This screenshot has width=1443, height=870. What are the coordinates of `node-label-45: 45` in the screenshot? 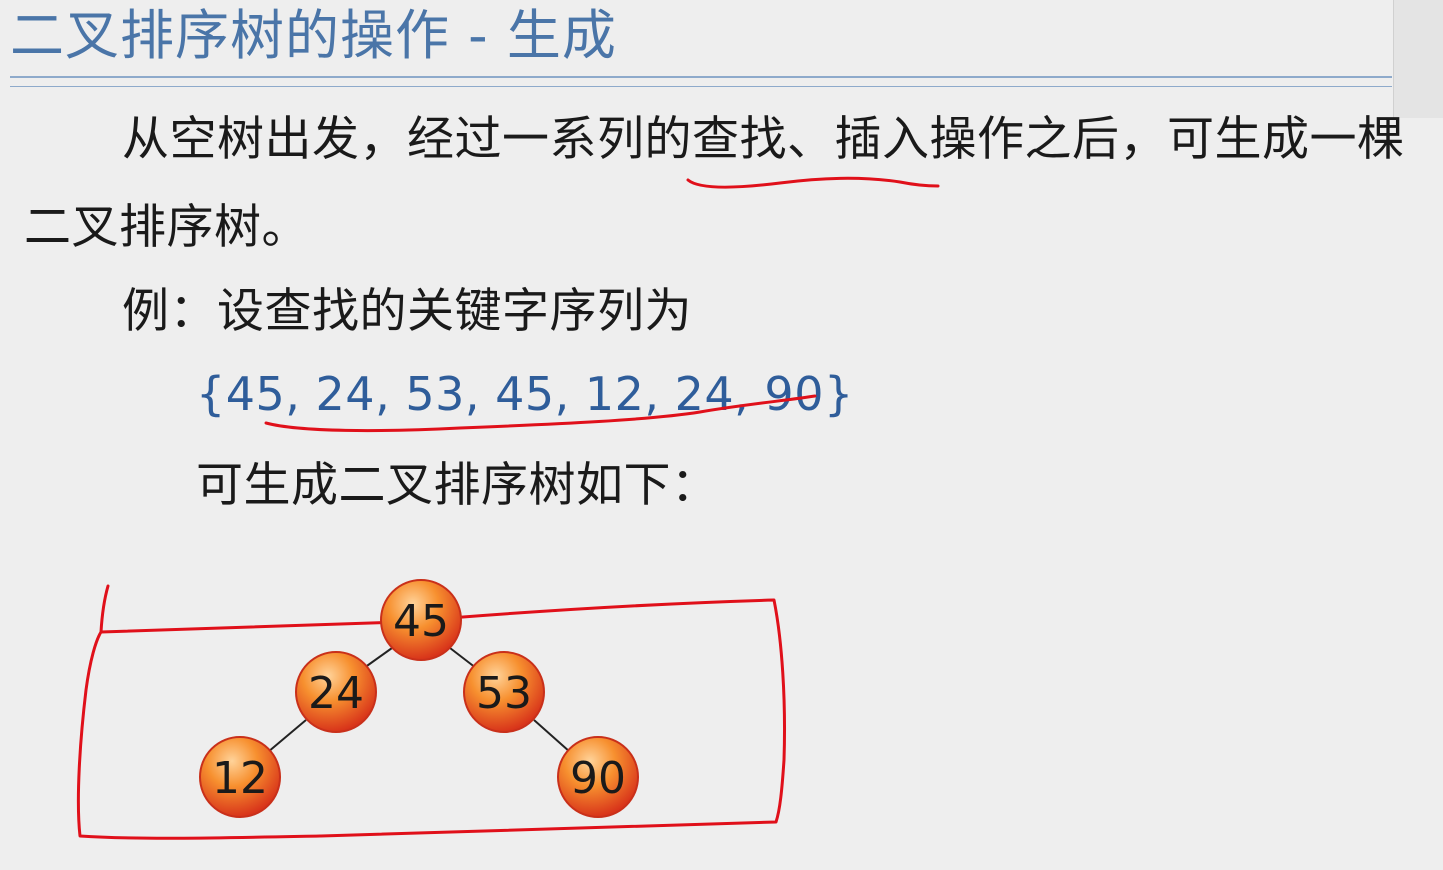 It's located at (421, 621).